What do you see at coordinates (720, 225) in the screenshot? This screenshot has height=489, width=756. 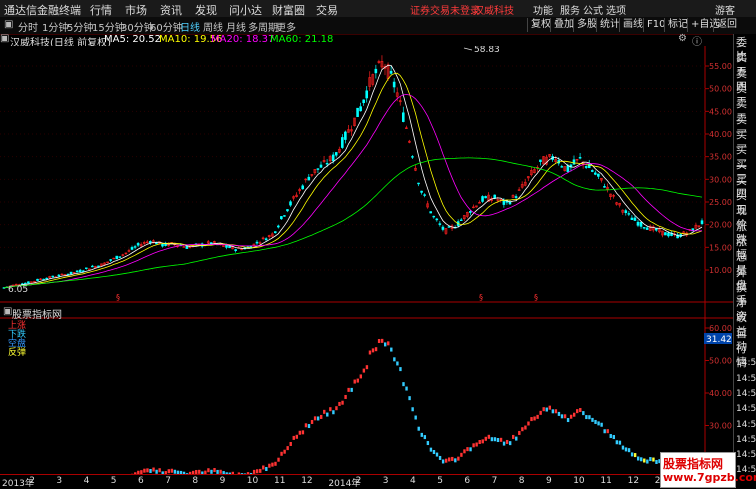 I see `price-tick-label: 20.00` at bounding box center [720, 225].